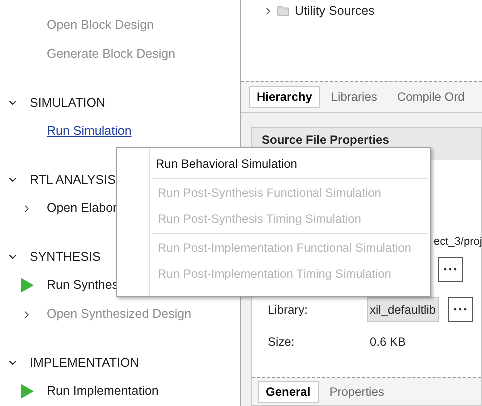 The image size is (482, 406). I want to click on tab: Compile Ord, so click(431, 97).